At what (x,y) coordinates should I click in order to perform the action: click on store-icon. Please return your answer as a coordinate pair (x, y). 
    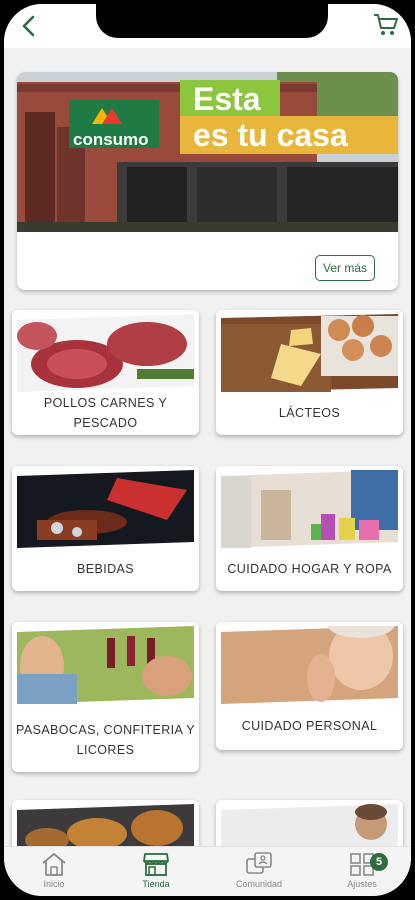
    Looking at the image, I should click on (156, 864).